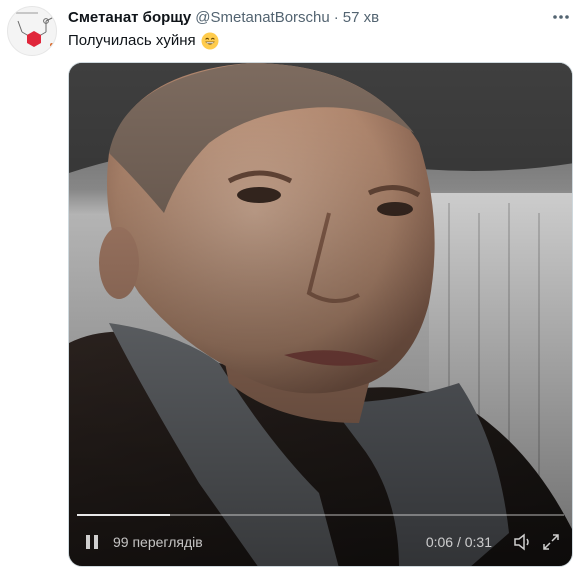 Image resolution: width=581 pixels, height=572 pixels. I want to click on volume-icon, so click(521, 542).